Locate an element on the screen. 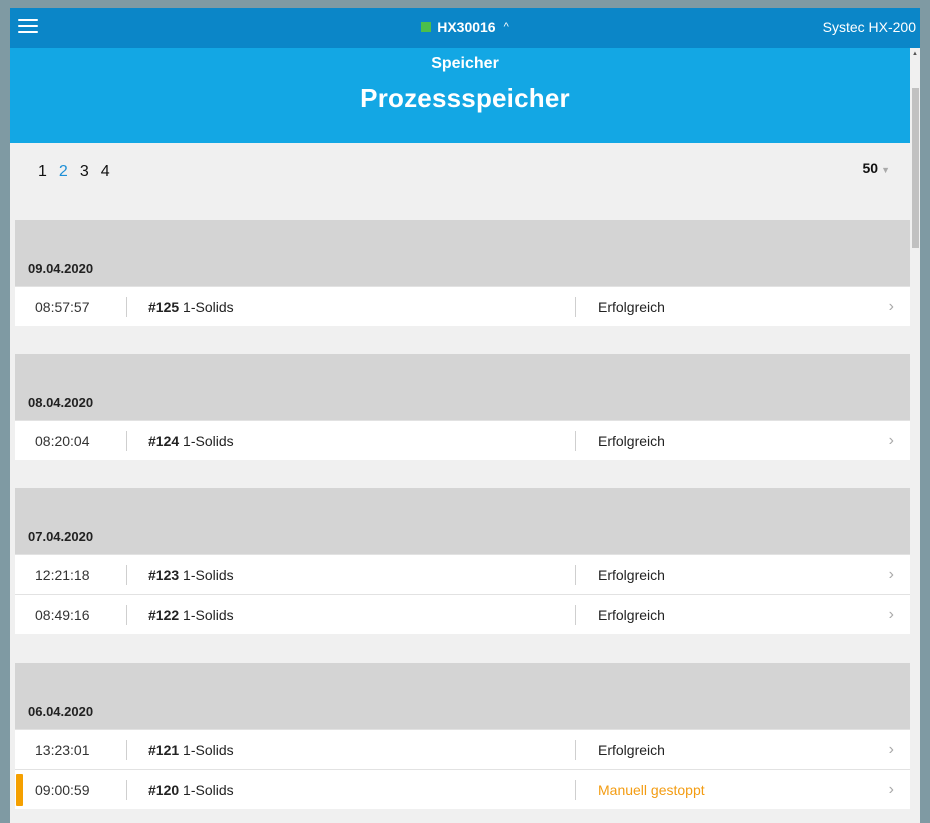  process-row: 08:49:16 #122 1-Solids Erfolgreich › is located at coordinates (464, 614).